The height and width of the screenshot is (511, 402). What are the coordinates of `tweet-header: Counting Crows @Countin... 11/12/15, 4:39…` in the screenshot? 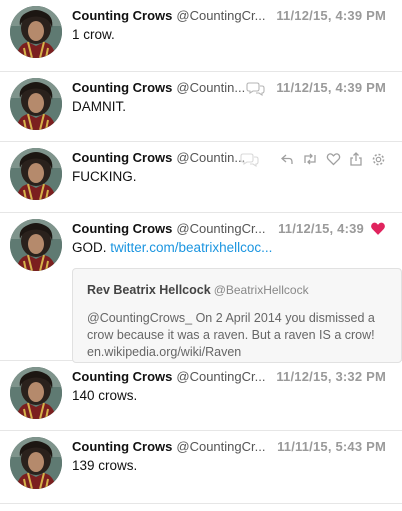 It's located at (233, 89).